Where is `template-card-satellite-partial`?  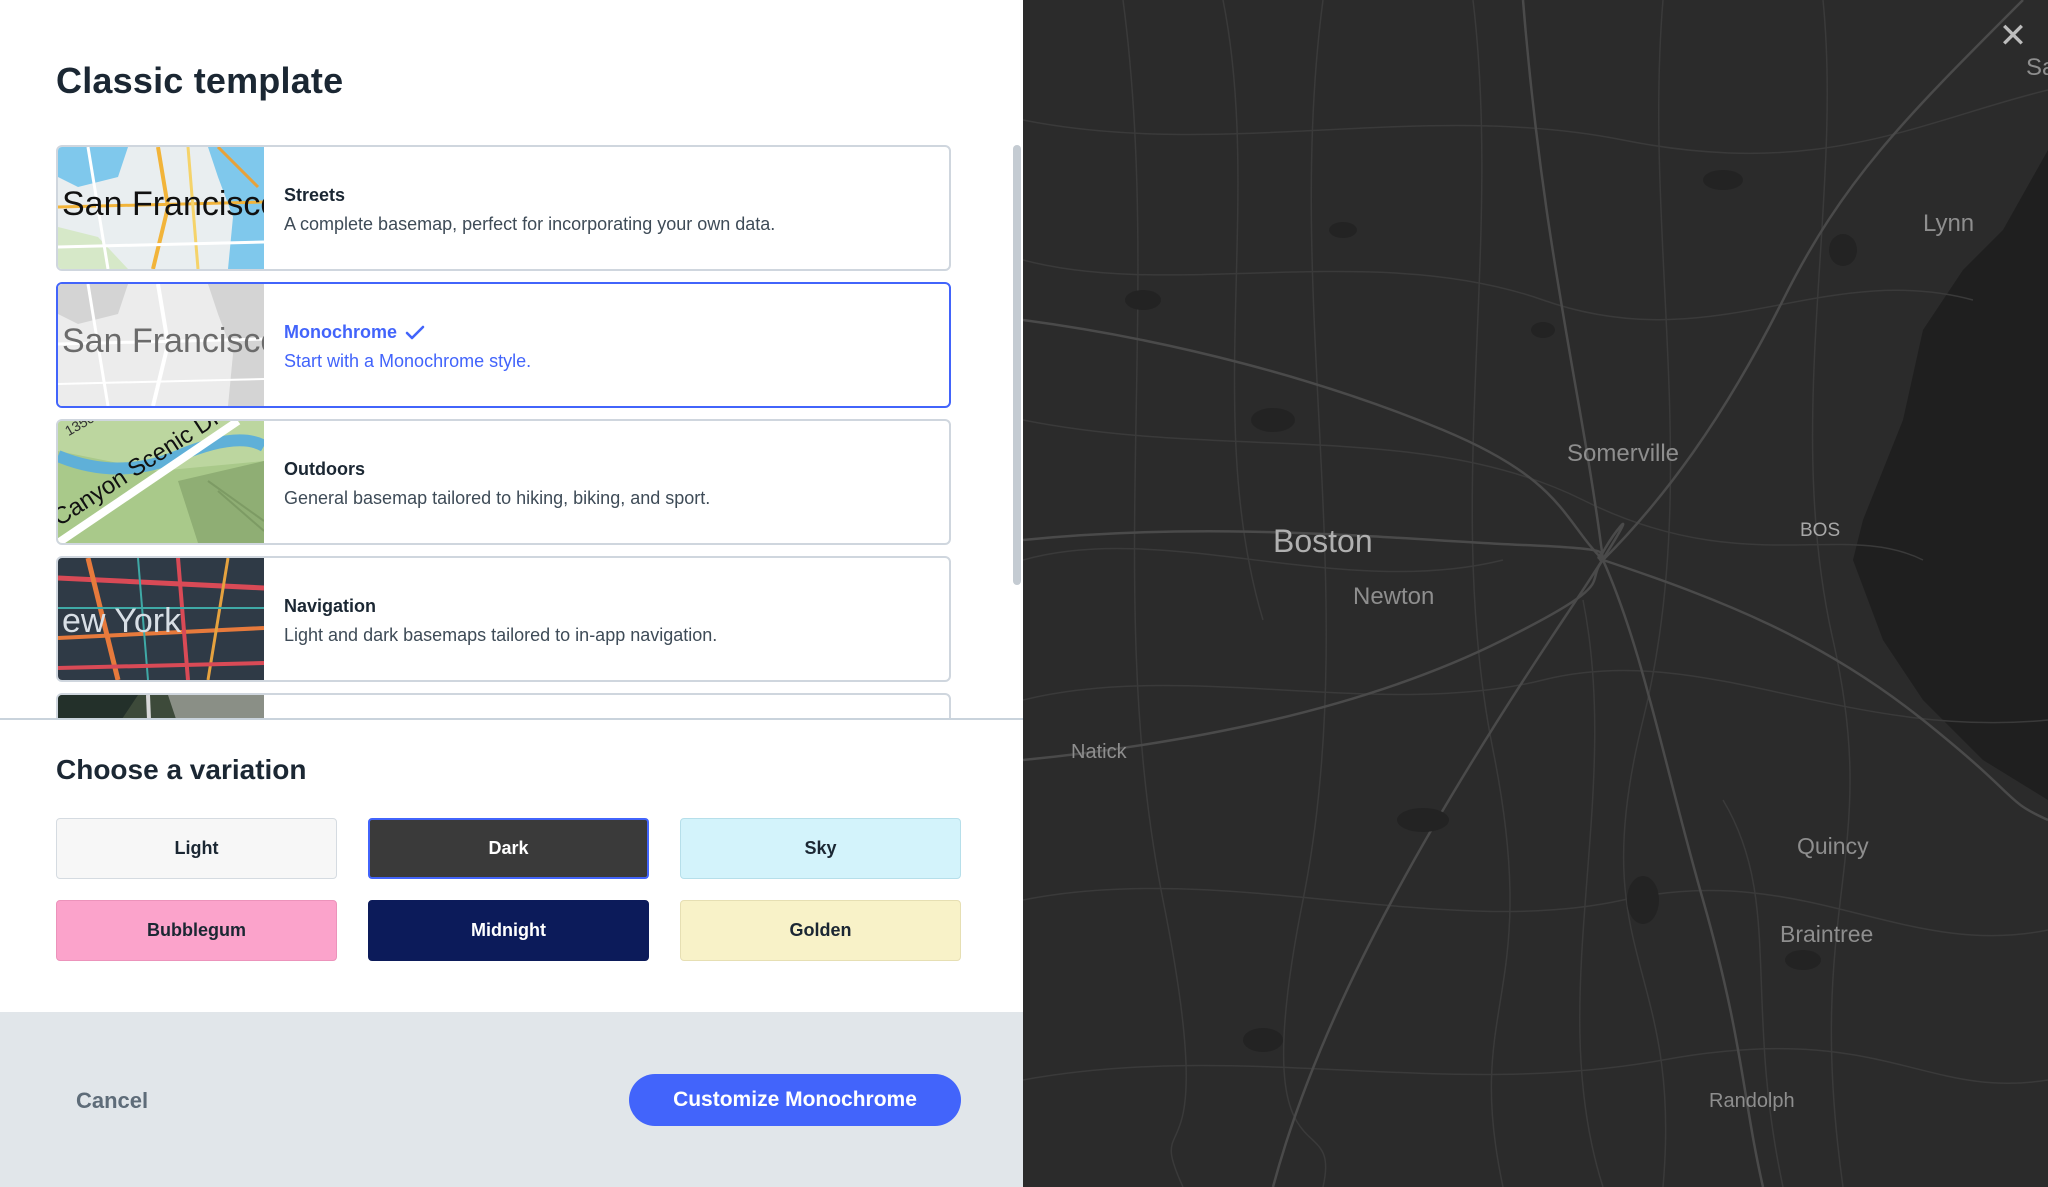 template-card-satellite-partial is located at coordinates (503, 706).